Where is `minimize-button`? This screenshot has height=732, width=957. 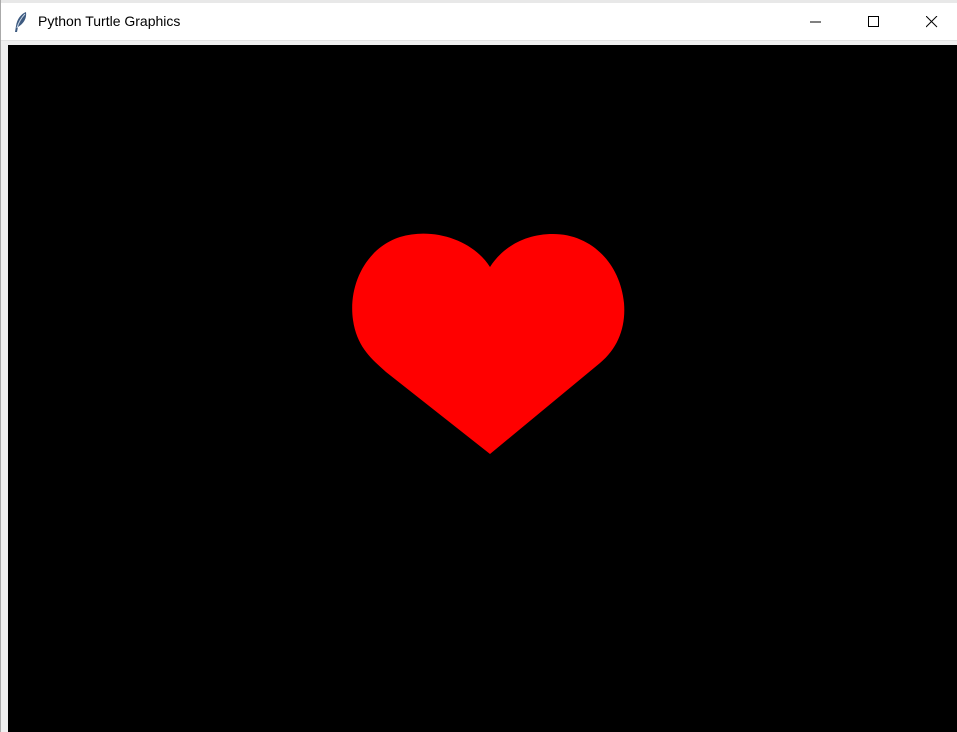 minimize-button is located at coordinates (816, 21).